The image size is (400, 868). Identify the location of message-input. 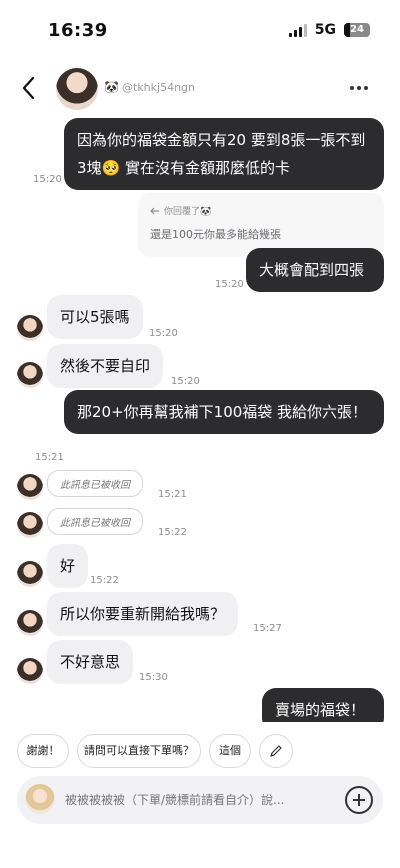
(200, 800).